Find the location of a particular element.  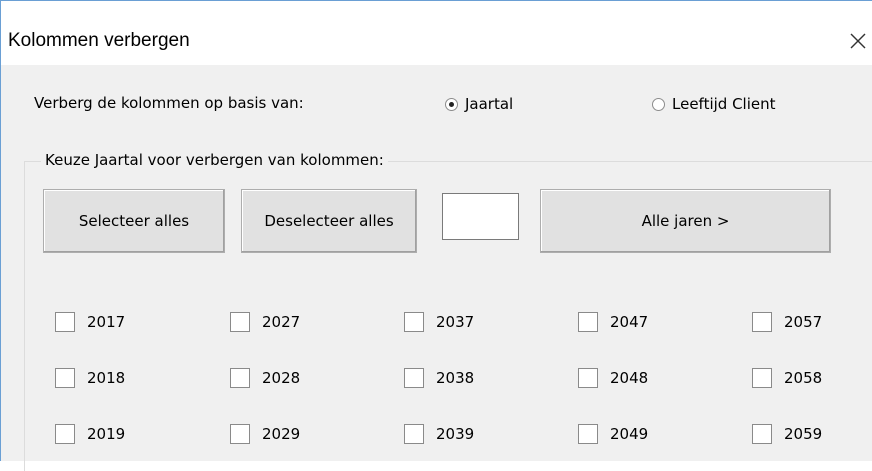

radio-leeftijd-label: Leeftijd Client is located at coordinates (724, 104).